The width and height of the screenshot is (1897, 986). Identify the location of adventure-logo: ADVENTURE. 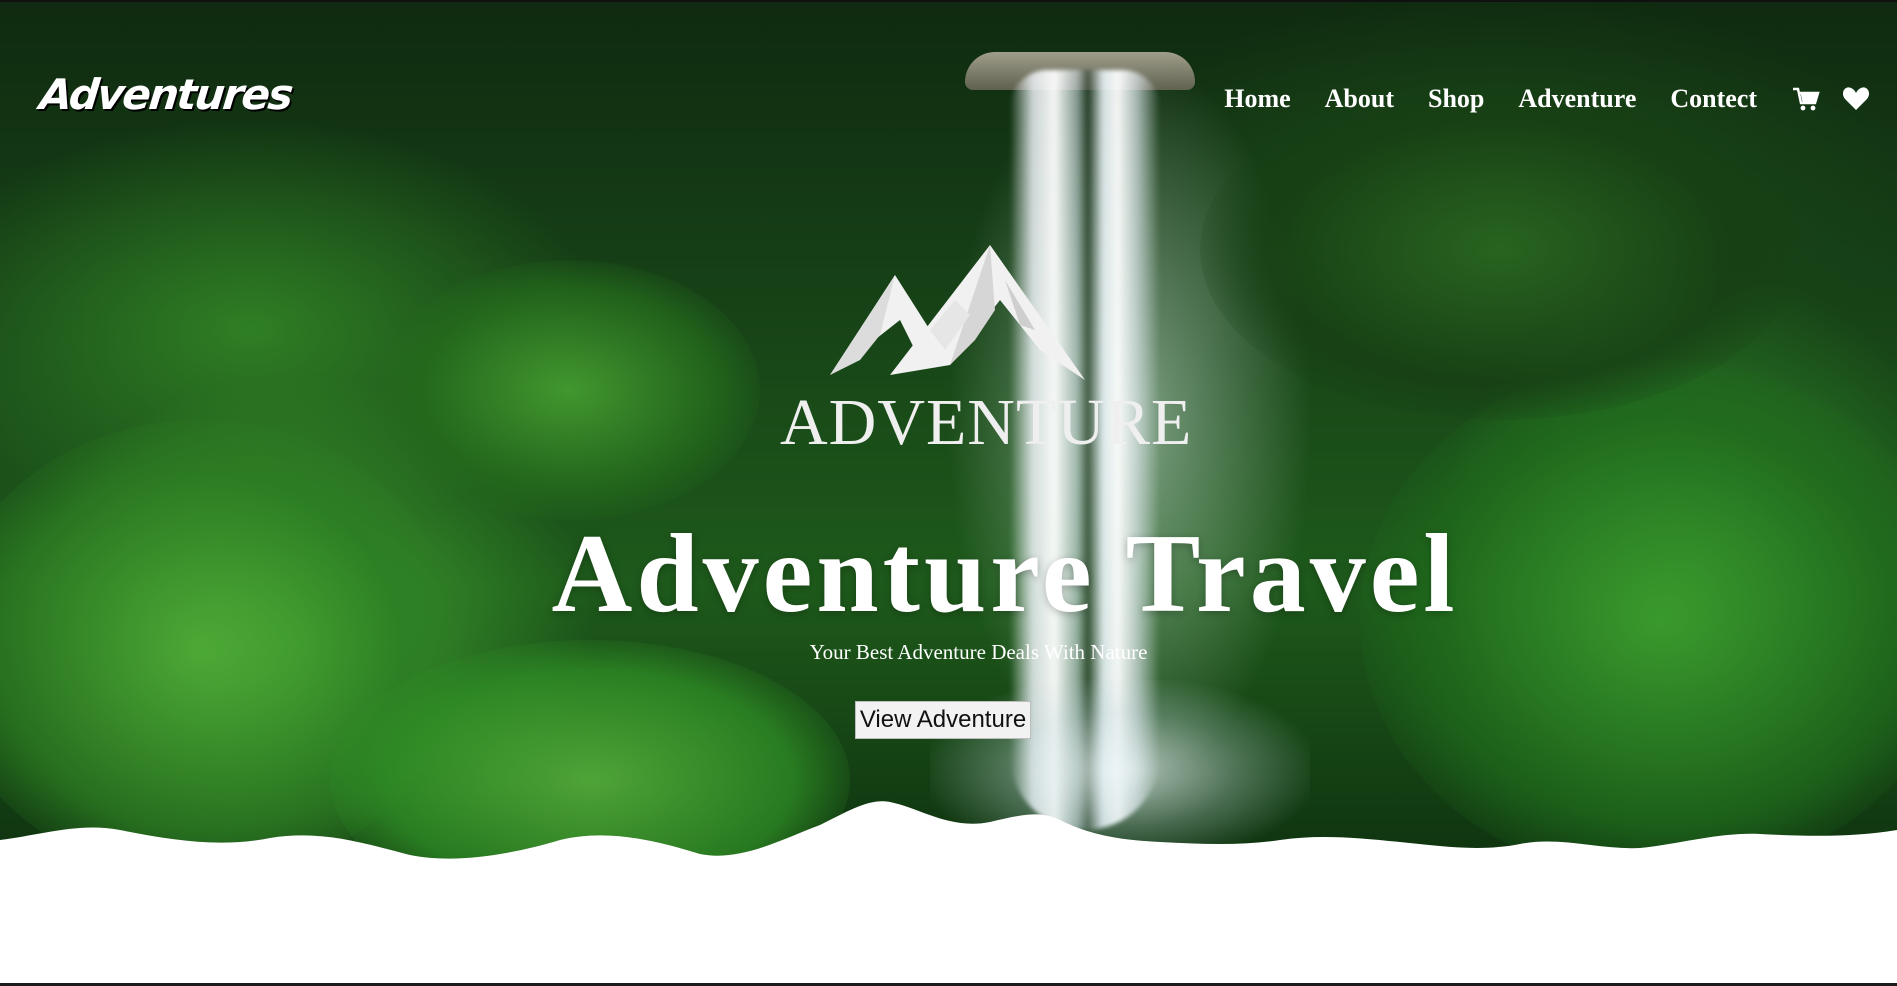
(986, 350).